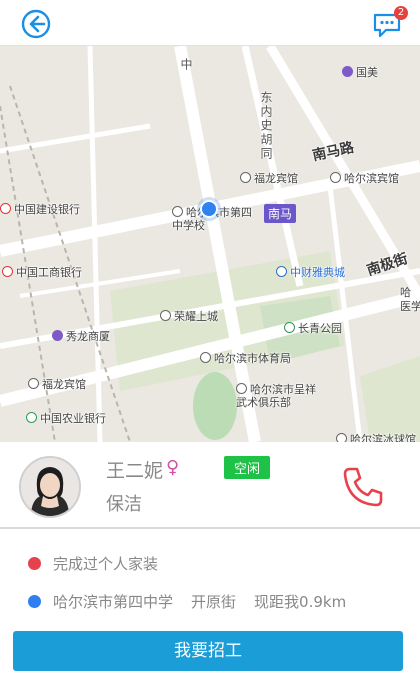 The width and height of the screenshot is (420, 700). I want to click on experience-row: 完成过个人家装, so click(93, 563).